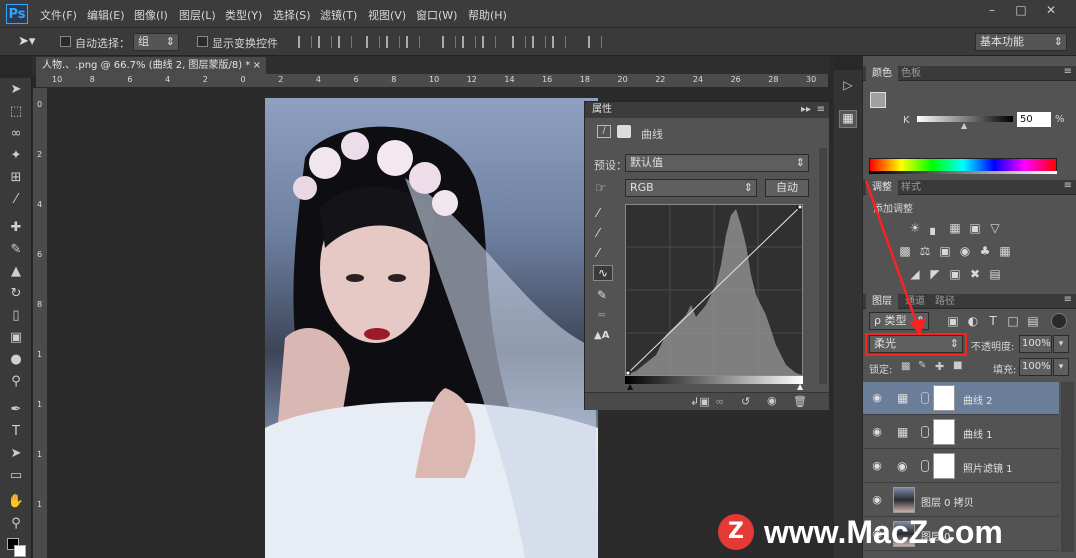 This screenshot has width=1076, height=558. What do you see at coordinates (345, 42) in the screenshot?
I see `align-bottom-icon` at bounding box center [345, 42].